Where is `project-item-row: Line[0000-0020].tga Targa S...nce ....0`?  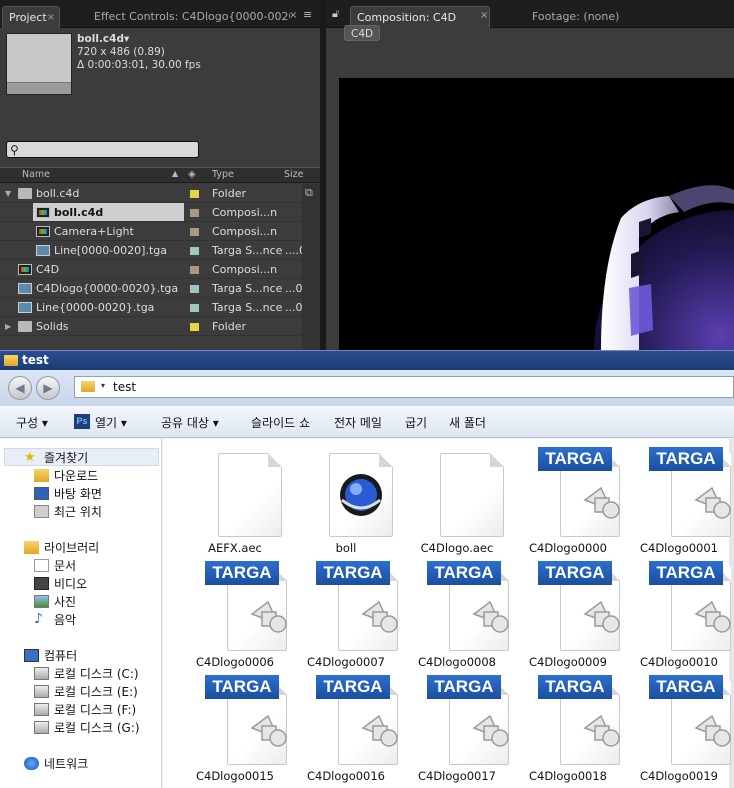
project-item-row: Line[0000-0020].tga Targa S...nce ....0 is located at coordinates (160, 250).